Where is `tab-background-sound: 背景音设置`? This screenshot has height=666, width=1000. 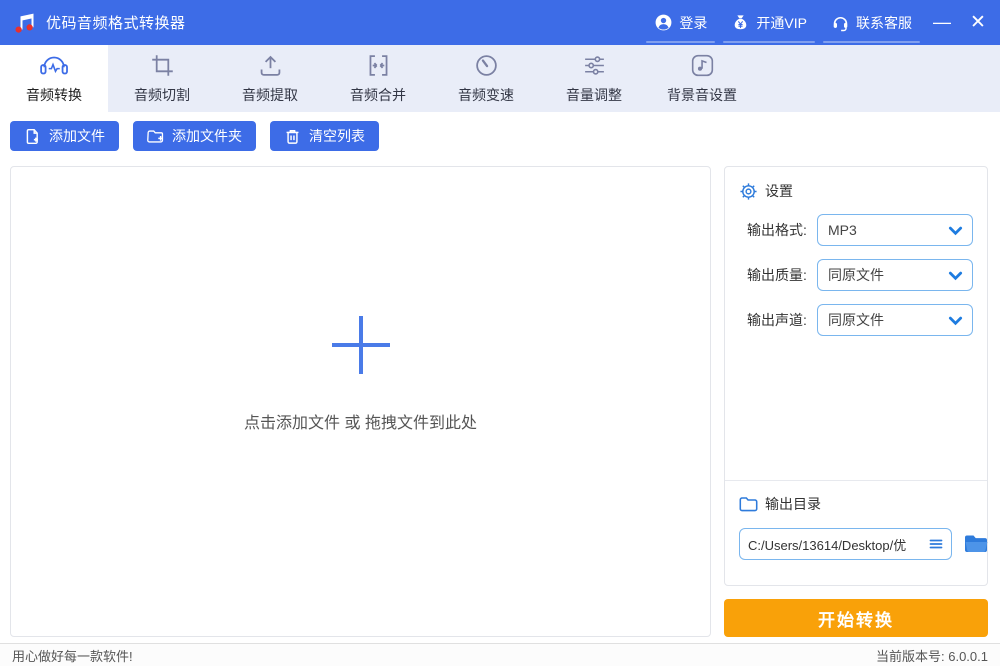 tab-background-sound: 背景音设置 is located at coordinates (702, 78).